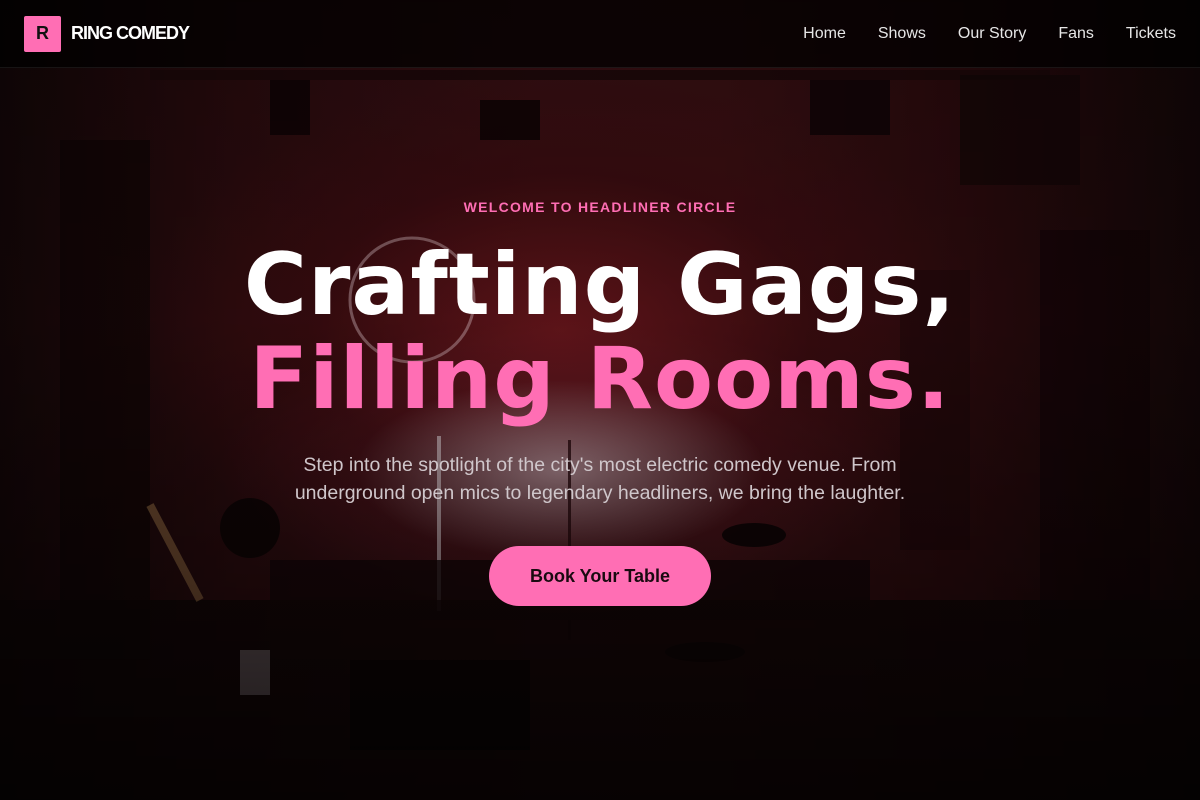 This screenshot has width=1200, height=800. What do you see at coordinates (600, 576) in the screenshot?
I see `book-table-button: Book Your Table` at bounding box center [600, 576].